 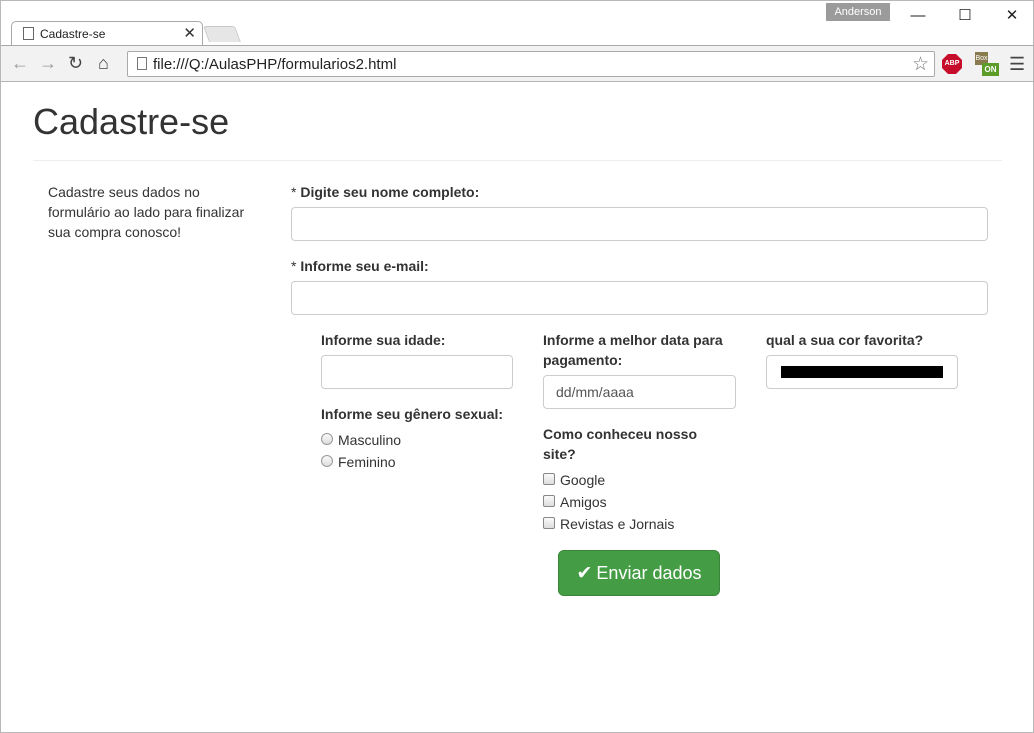 I want to click on maximize-icon: ☐, so click(x=965, y=16).